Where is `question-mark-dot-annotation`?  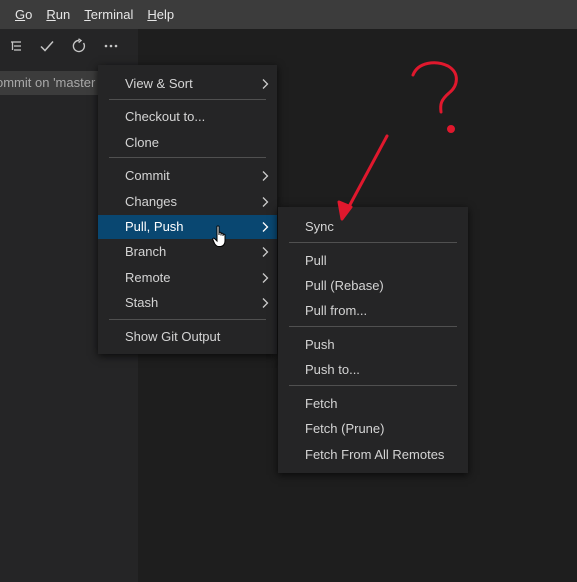 question-mark-dot-annotation is located at coordinates (451, 129).